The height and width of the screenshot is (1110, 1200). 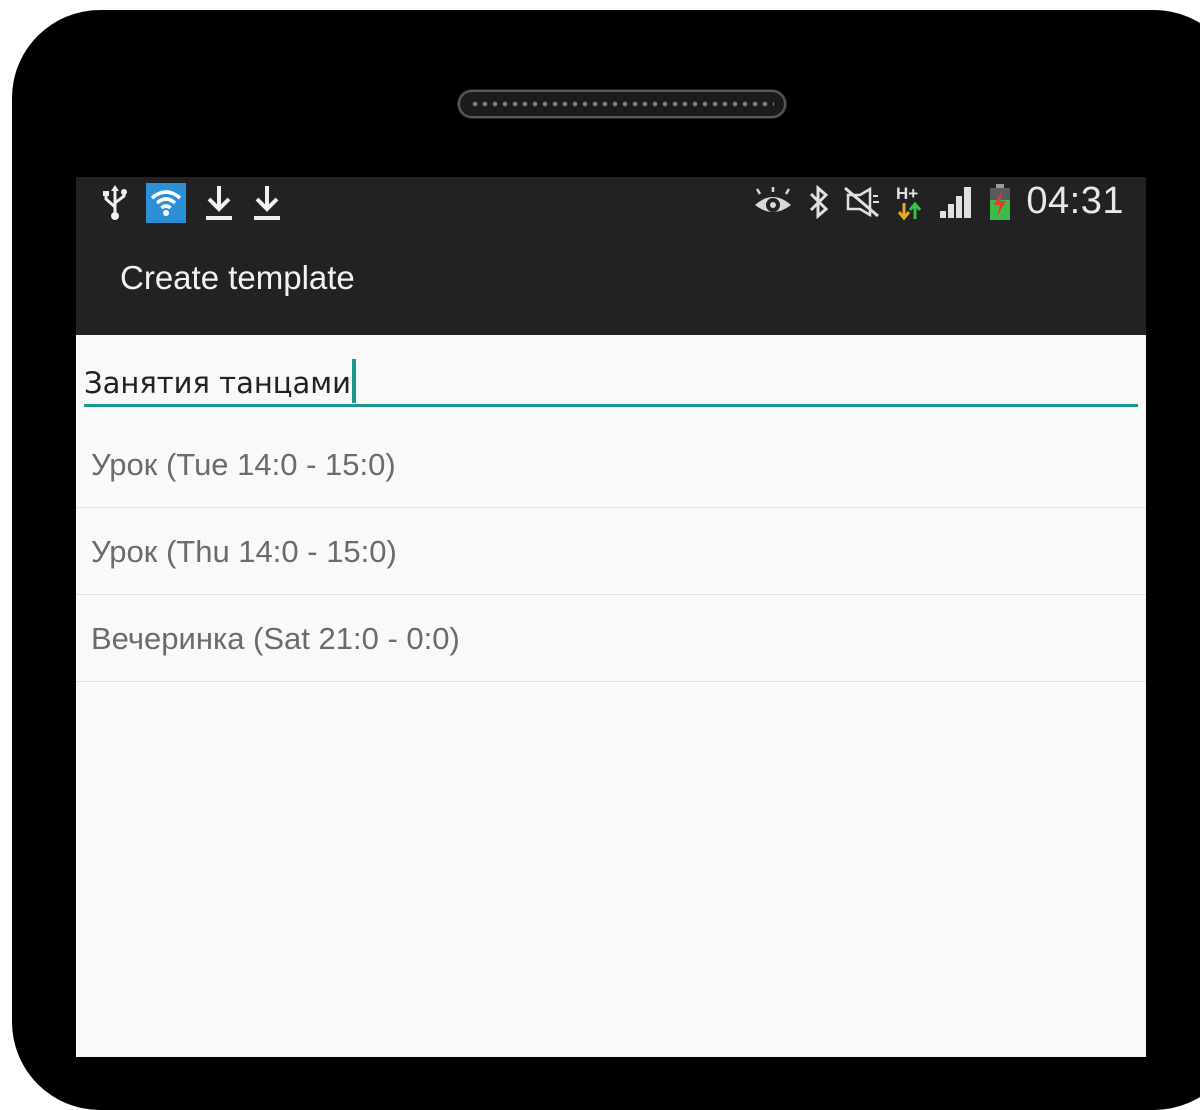 What do you see at coordinates (244, 551) in the screenshot?
I see `list-item-label: Урок (Thu 14:0 - 15:0)` at bounding box center [244, 551].